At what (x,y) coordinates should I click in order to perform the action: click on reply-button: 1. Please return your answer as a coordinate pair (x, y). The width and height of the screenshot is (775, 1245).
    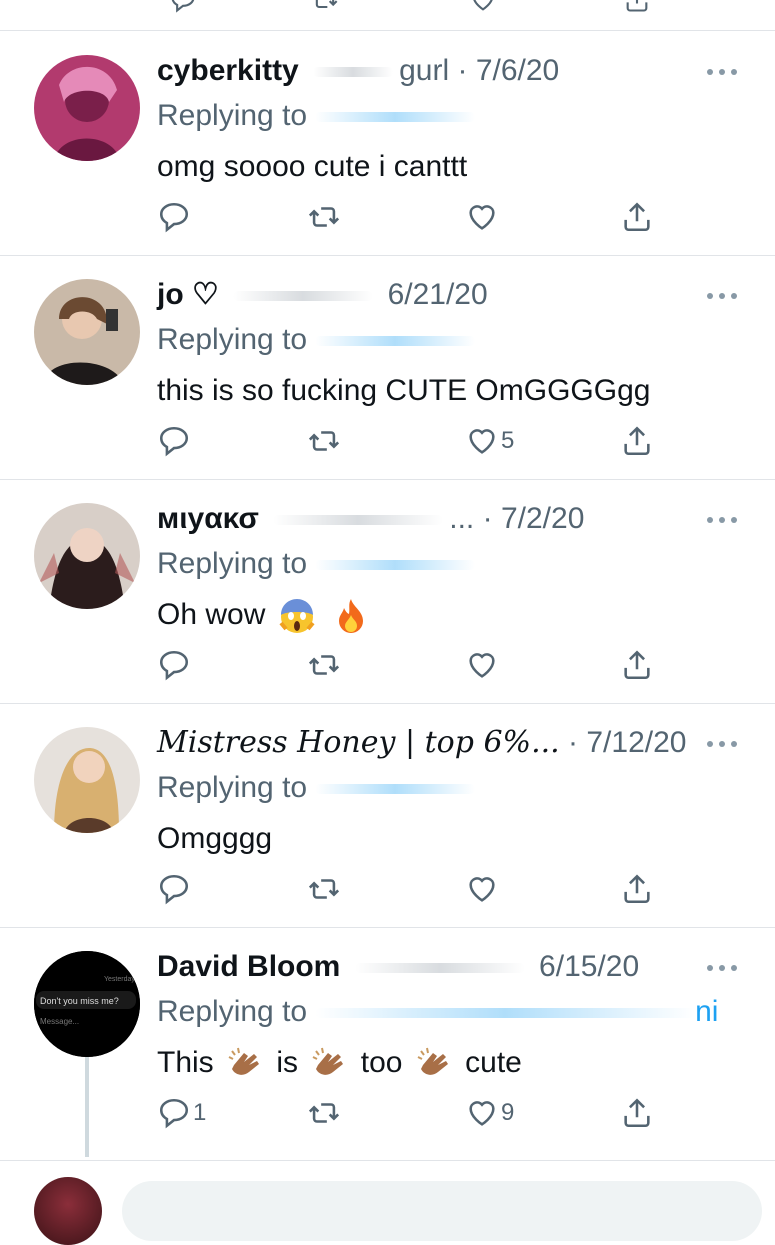
    Looking at the image, I should click on (181, 1113).